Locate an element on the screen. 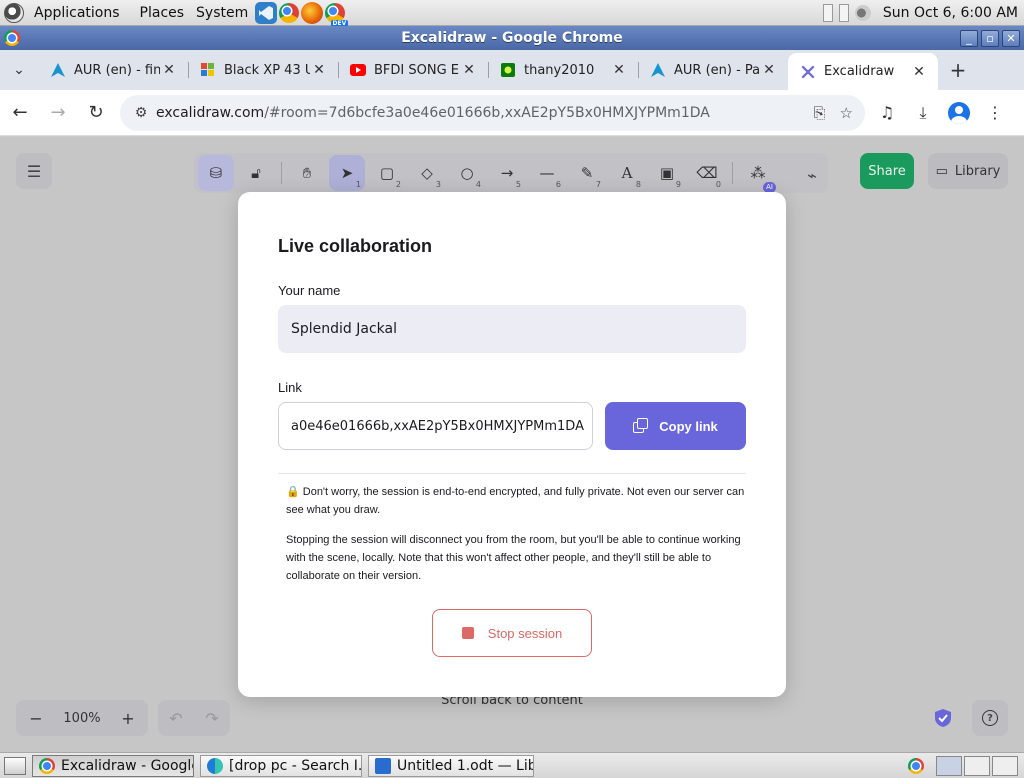 The width and height of the screenshot is (1024, 778). avatar-icon is located at coordinates (959, 112).